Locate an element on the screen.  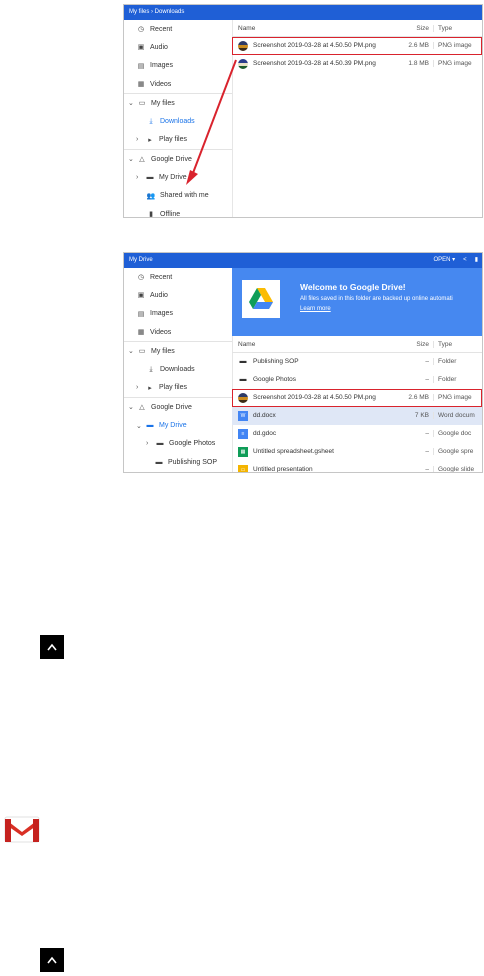
sidebar-item-google-photos: › ▬ Google Photos is located at coordinates (178, 444).